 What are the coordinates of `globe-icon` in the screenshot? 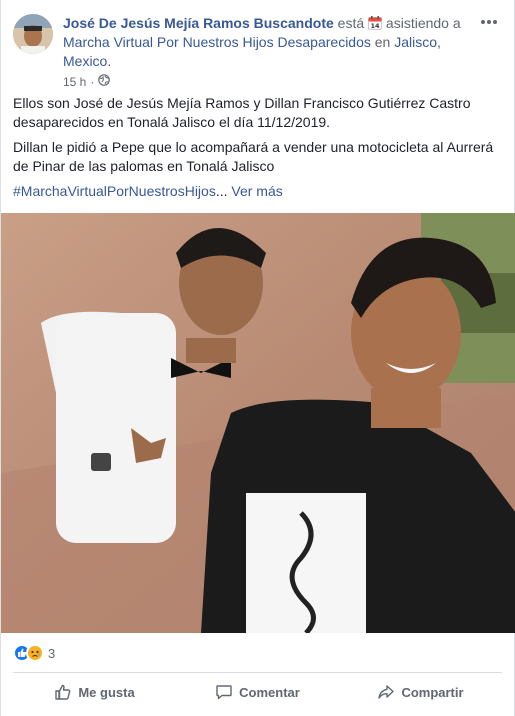 It's located at (104, 81).